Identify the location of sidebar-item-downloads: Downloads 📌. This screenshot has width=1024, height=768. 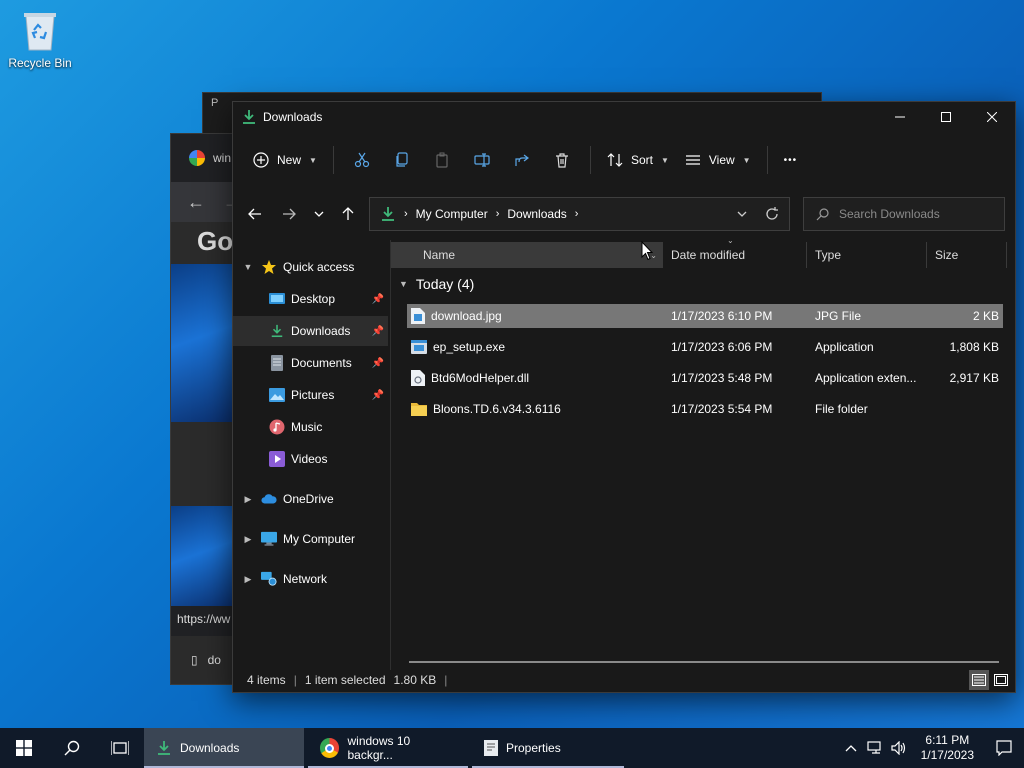
(310, 331).